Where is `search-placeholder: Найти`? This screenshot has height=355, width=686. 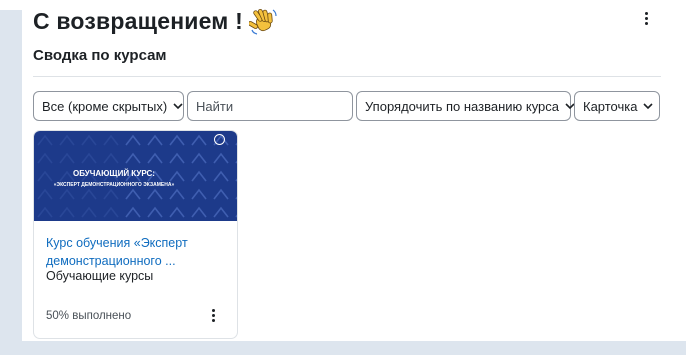 search-placeholder: Найти is located at coordinates (215, 106).